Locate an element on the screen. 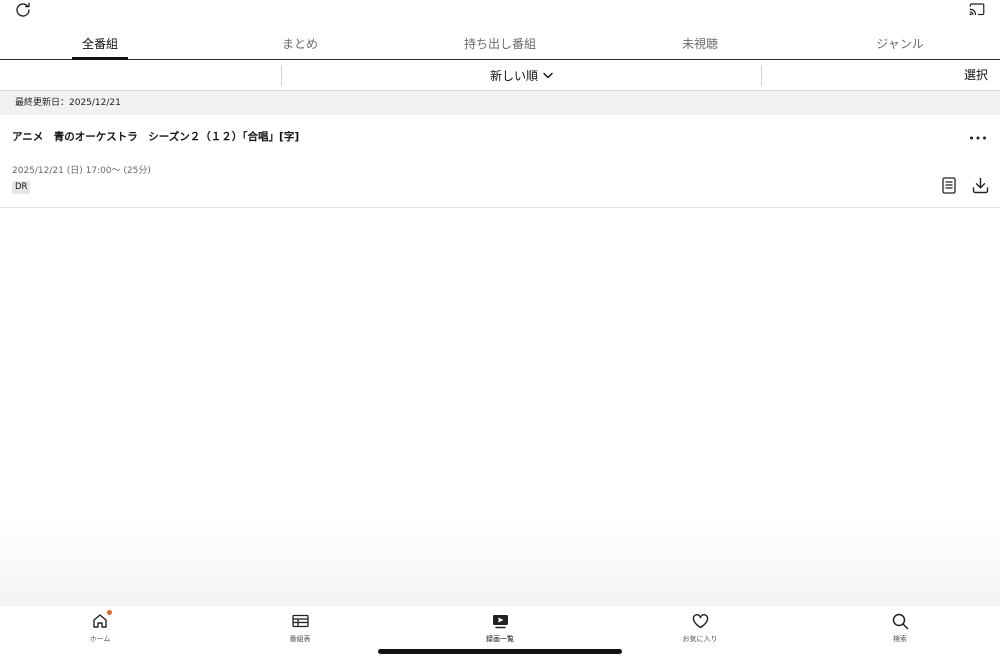  more-icon is located at coordinates (978, 135).